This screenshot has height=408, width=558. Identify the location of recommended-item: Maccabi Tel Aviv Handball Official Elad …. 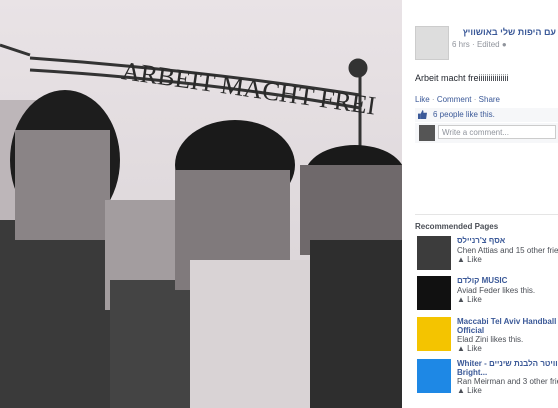
(487, 335).